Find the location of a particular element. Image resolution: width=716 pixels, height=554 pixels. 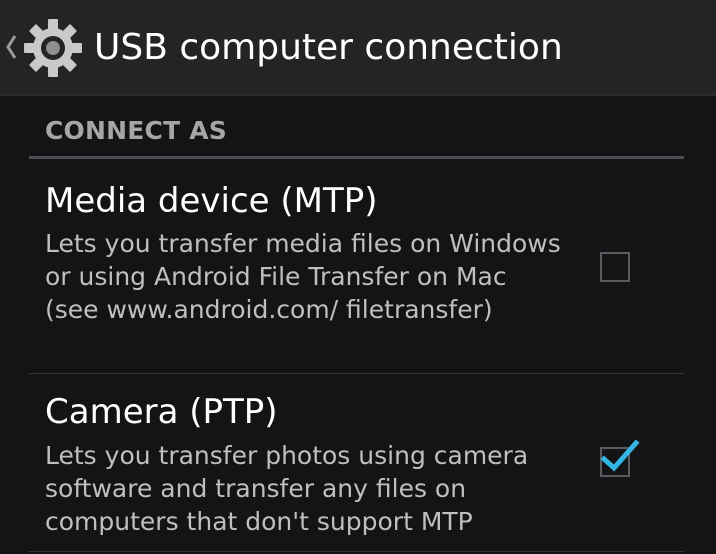

page-title: USB computer connection is located at coordinates (328, 47).